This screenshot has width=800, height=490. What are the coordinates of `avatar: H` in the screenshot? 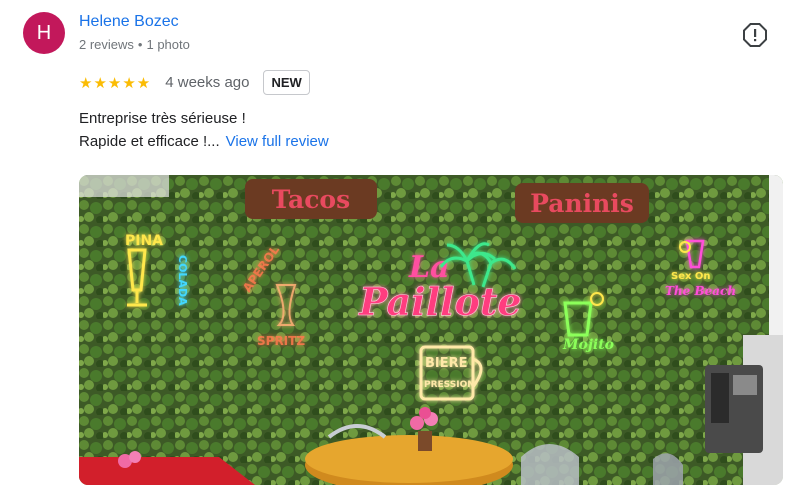 It's located at (44, 33).